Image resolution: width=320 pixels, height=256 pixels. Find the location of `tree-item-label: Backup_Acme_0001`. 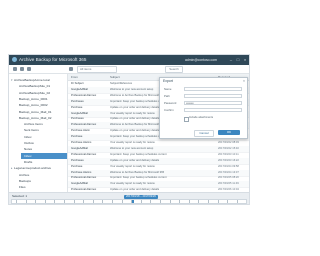

tree-item-label: Backup_Acme_0001 is located at coordinates (33, 98).